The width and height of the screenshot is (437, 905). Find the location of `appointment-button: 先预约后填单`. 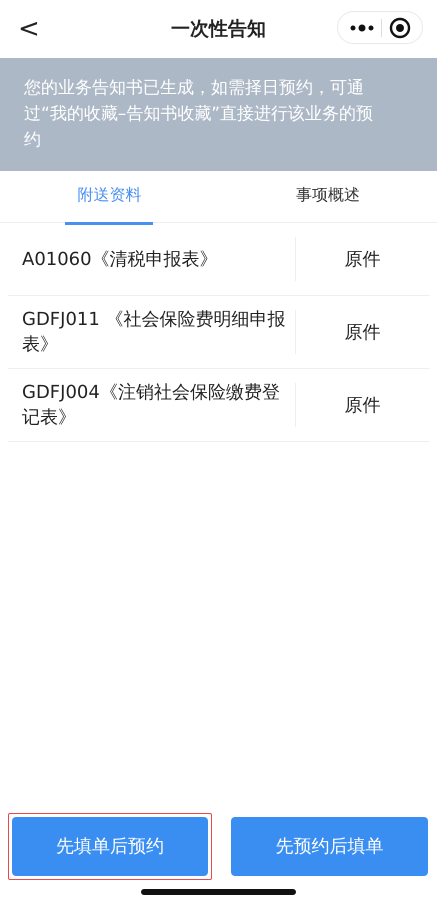

appointment-button: 先预约后填单 is located at coordinates (329, 846).